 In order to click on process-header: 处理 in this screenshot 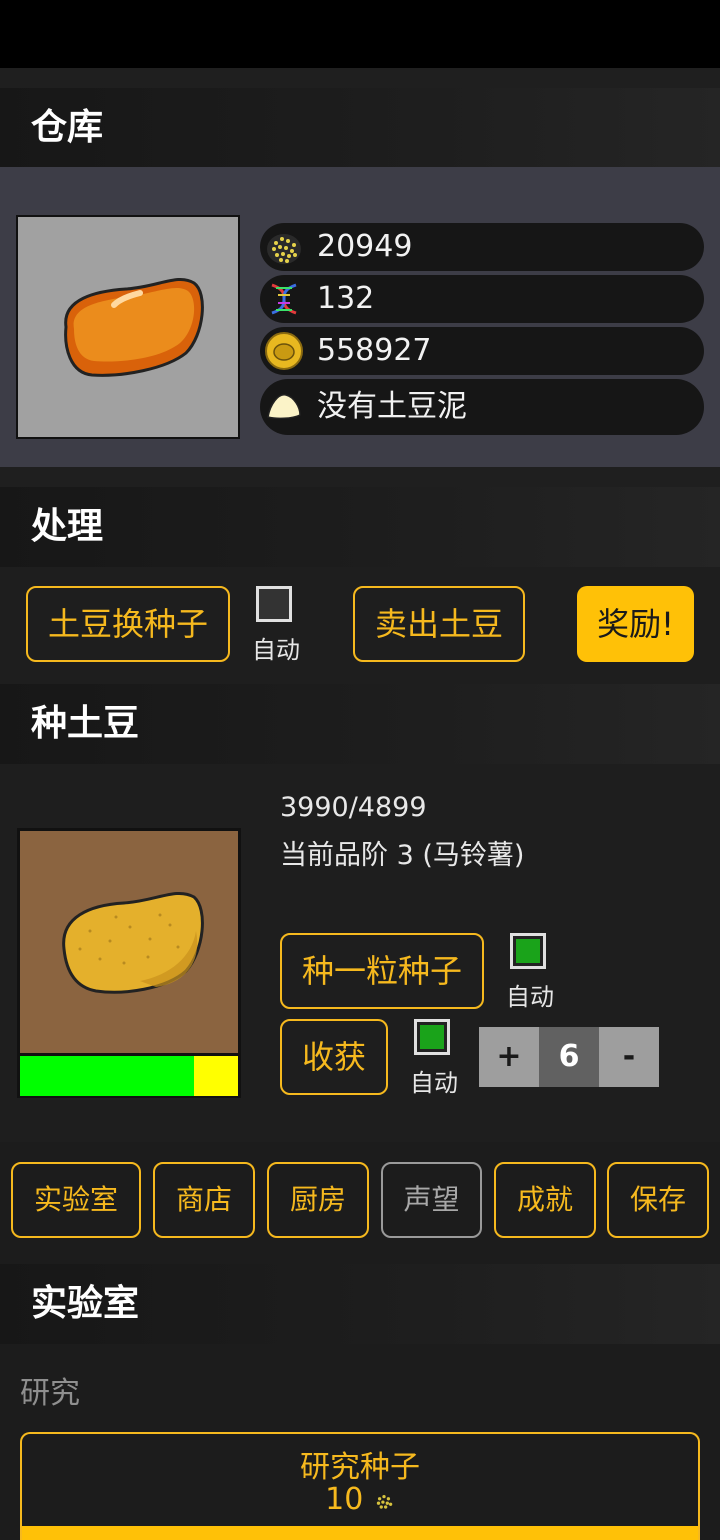, I will do `click(360, 527)`.